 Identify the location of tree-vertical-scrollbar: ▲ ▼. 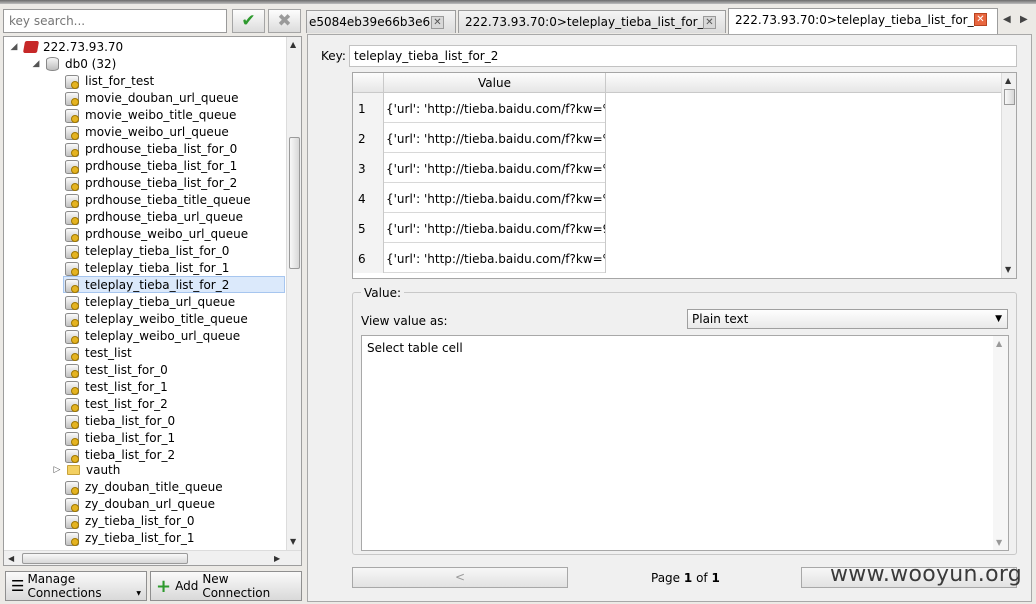
(293, 293).